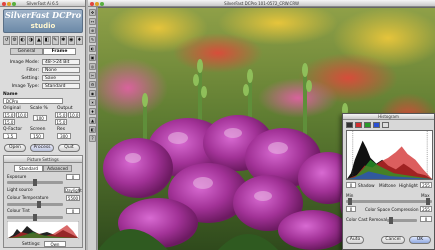 The image size is (435, 250). Describe the element at coordinates (37, 136) in the screenshot. I see `screen-field: 150` at that location.